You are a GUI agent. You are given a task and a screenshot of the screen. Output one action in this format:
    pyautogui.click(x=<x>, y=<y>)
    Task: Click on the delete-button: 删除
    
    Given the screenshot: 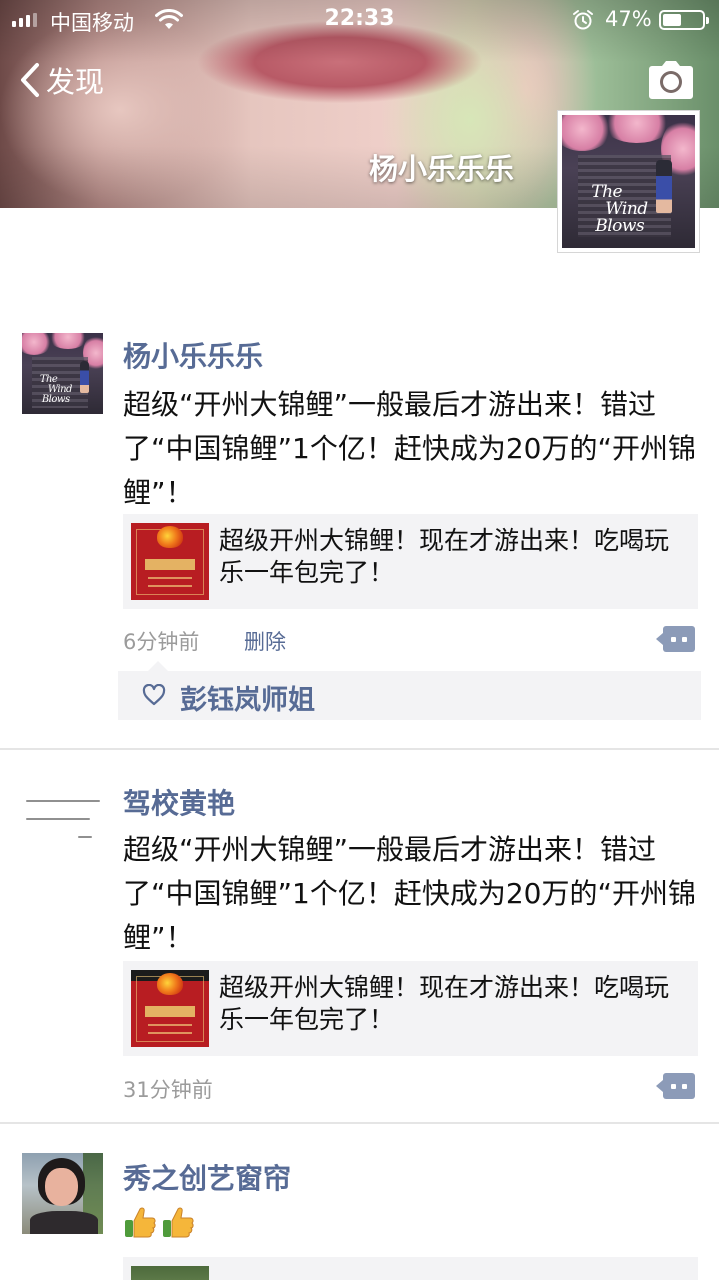 What is the action you would take?
    pyautogui.click(x=265, y=641)
    